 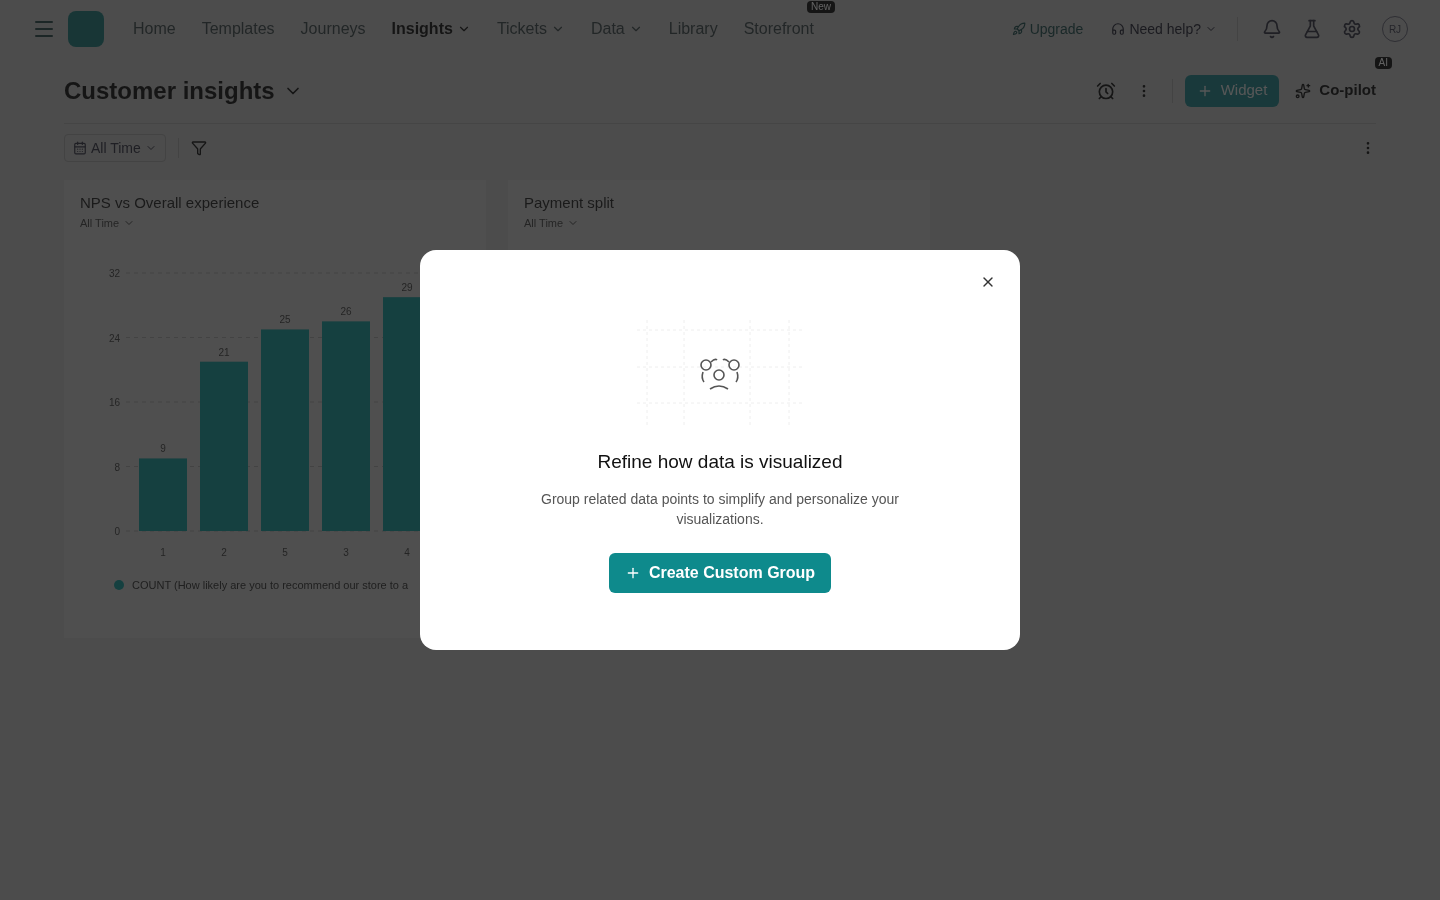 What do you see at coordinates (720, 509) in the screenshot?
I see `modal-description: Group related data points to simplify and personalize your visualizations.` at bounding box center [720, 509].